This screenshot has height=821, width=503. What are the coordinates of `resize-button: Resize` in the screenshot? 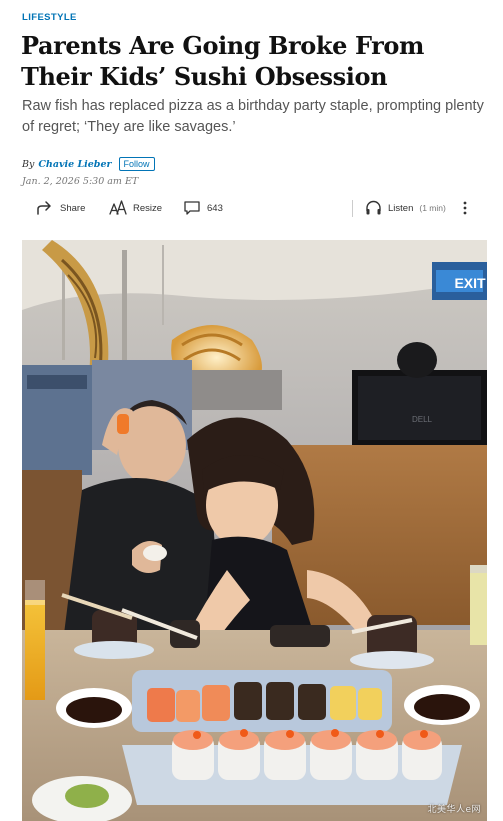 It's located at (135, 208).